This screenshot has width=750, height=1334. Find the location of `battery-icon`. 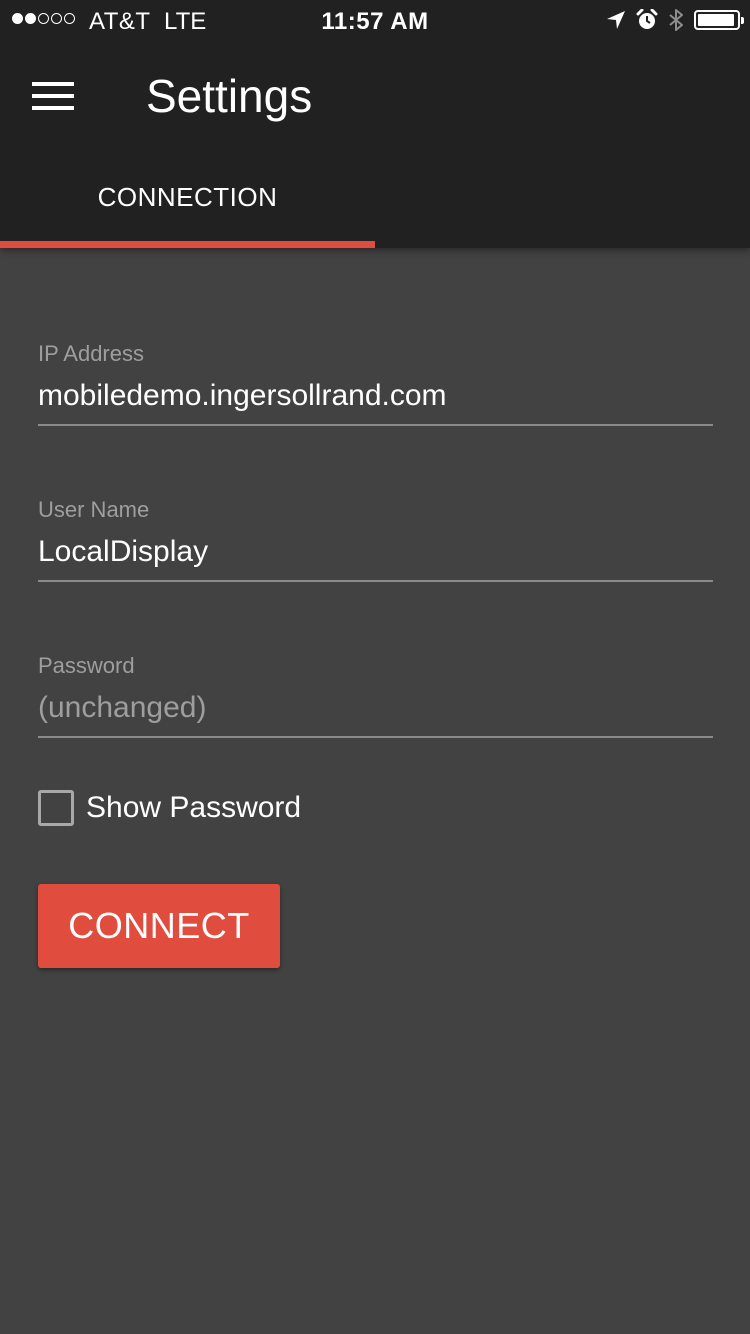

battery-icon is located at coordinates (719, 20).